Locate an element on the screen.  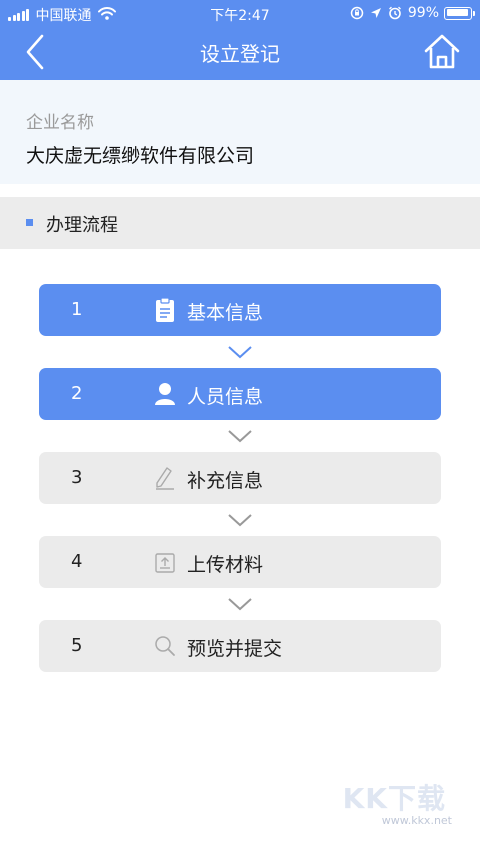
person-icon is located at coordinates (165, 394).